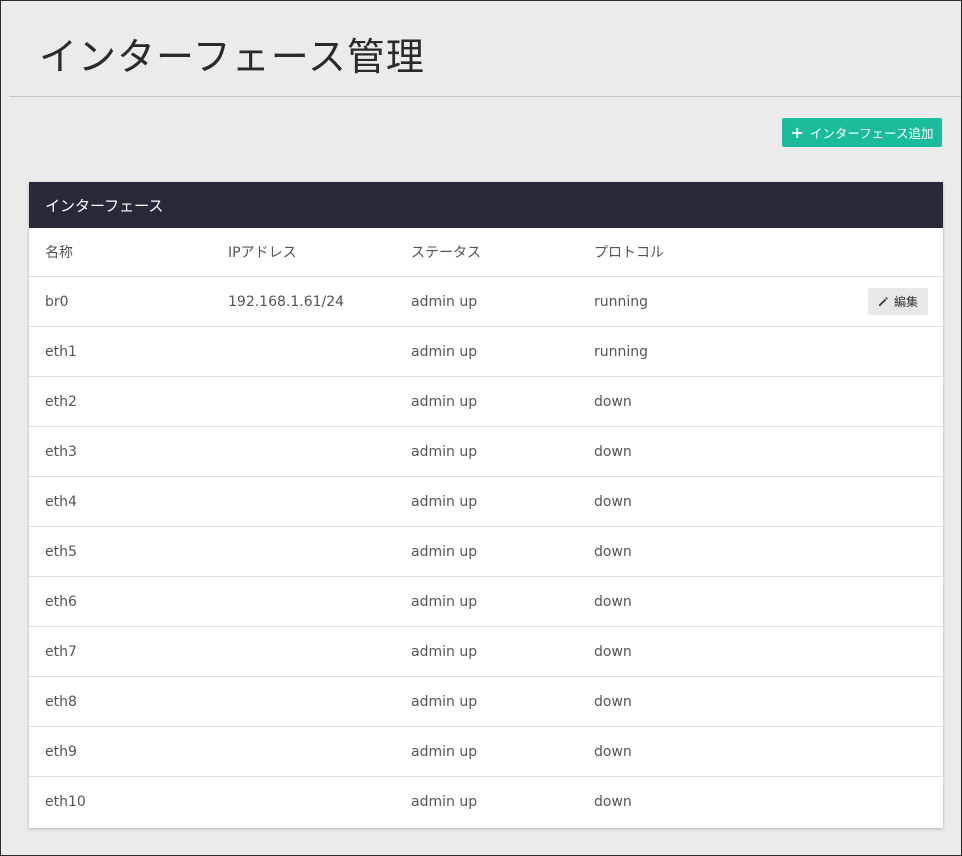 The height and width of the screenshot is (856, 962). Describe the element at coordinates (120, 351) in the screenshot. I see `cell-name: eth1` at that location.